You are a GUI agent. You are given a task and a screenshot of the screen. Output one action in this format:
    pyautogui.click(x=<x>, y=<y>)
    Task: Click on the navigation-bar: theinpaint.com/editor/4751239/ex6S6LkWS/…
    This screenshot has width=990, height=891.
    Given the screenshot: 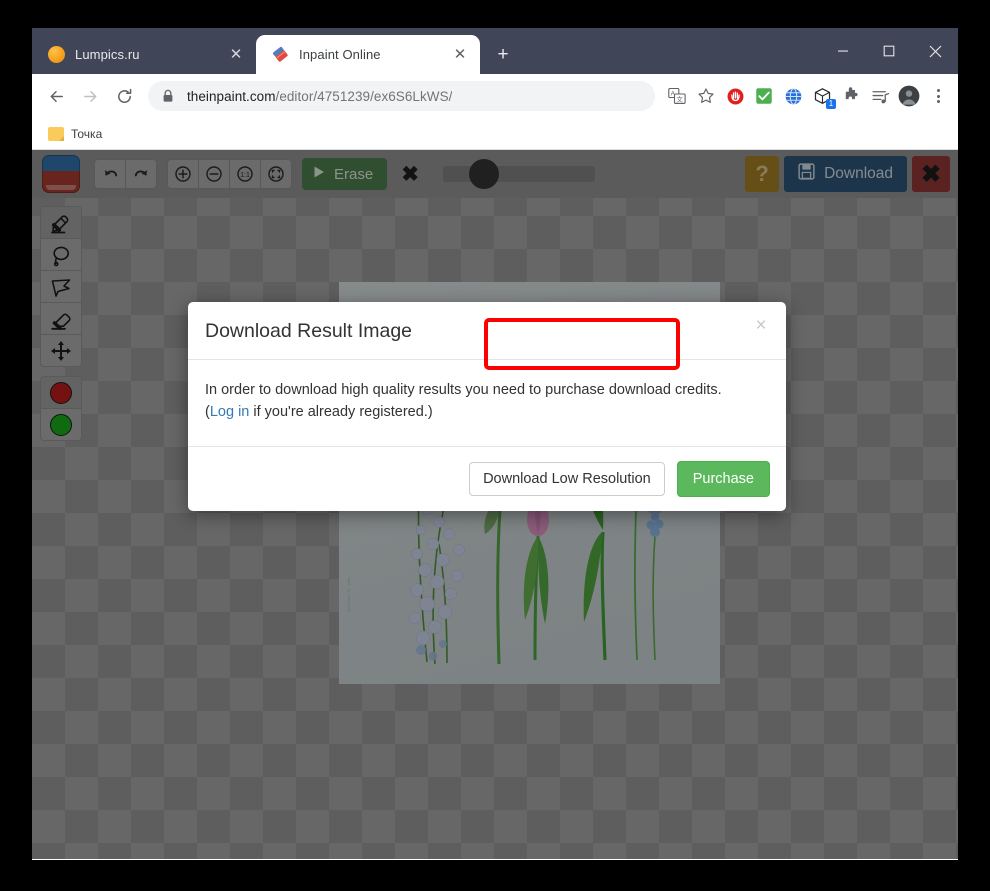 What is the action you would take?
    pyautogui.click(x=495, y=96)
    